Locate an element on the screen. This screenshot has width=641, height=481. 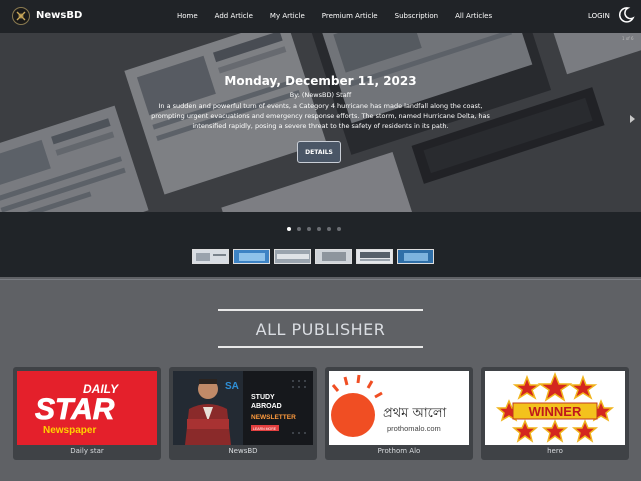
publisher-name: NewsBD is located at coordinates (243, 451).